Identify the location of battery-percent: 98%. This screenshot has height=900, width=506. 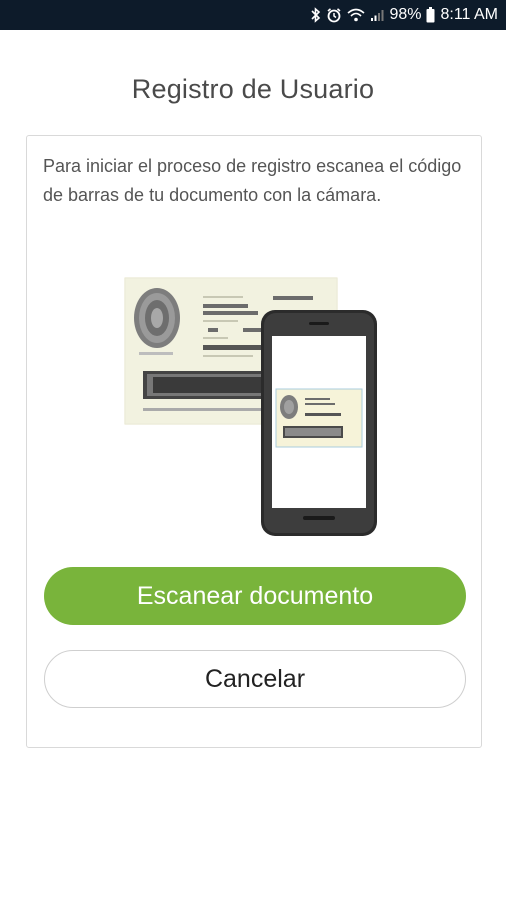
(405, 14).